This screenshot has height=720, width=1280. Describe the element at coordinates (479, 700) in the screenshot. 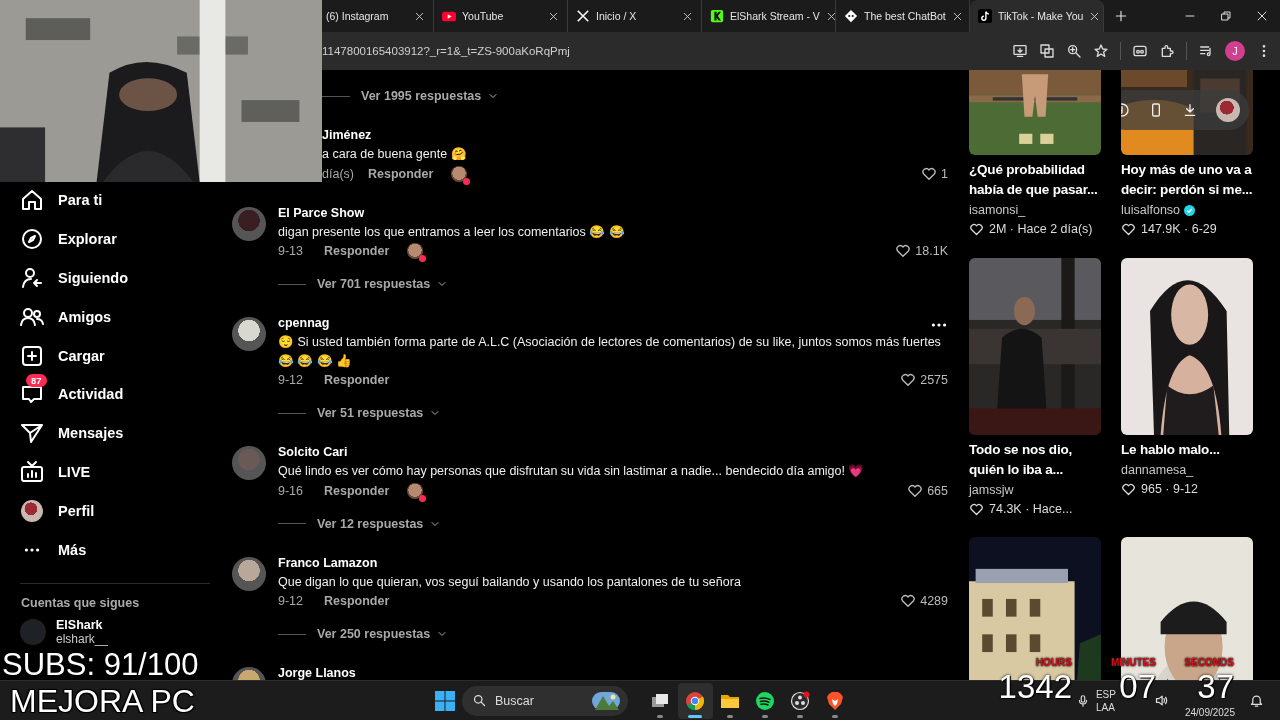

I see `search-icon` at that location.